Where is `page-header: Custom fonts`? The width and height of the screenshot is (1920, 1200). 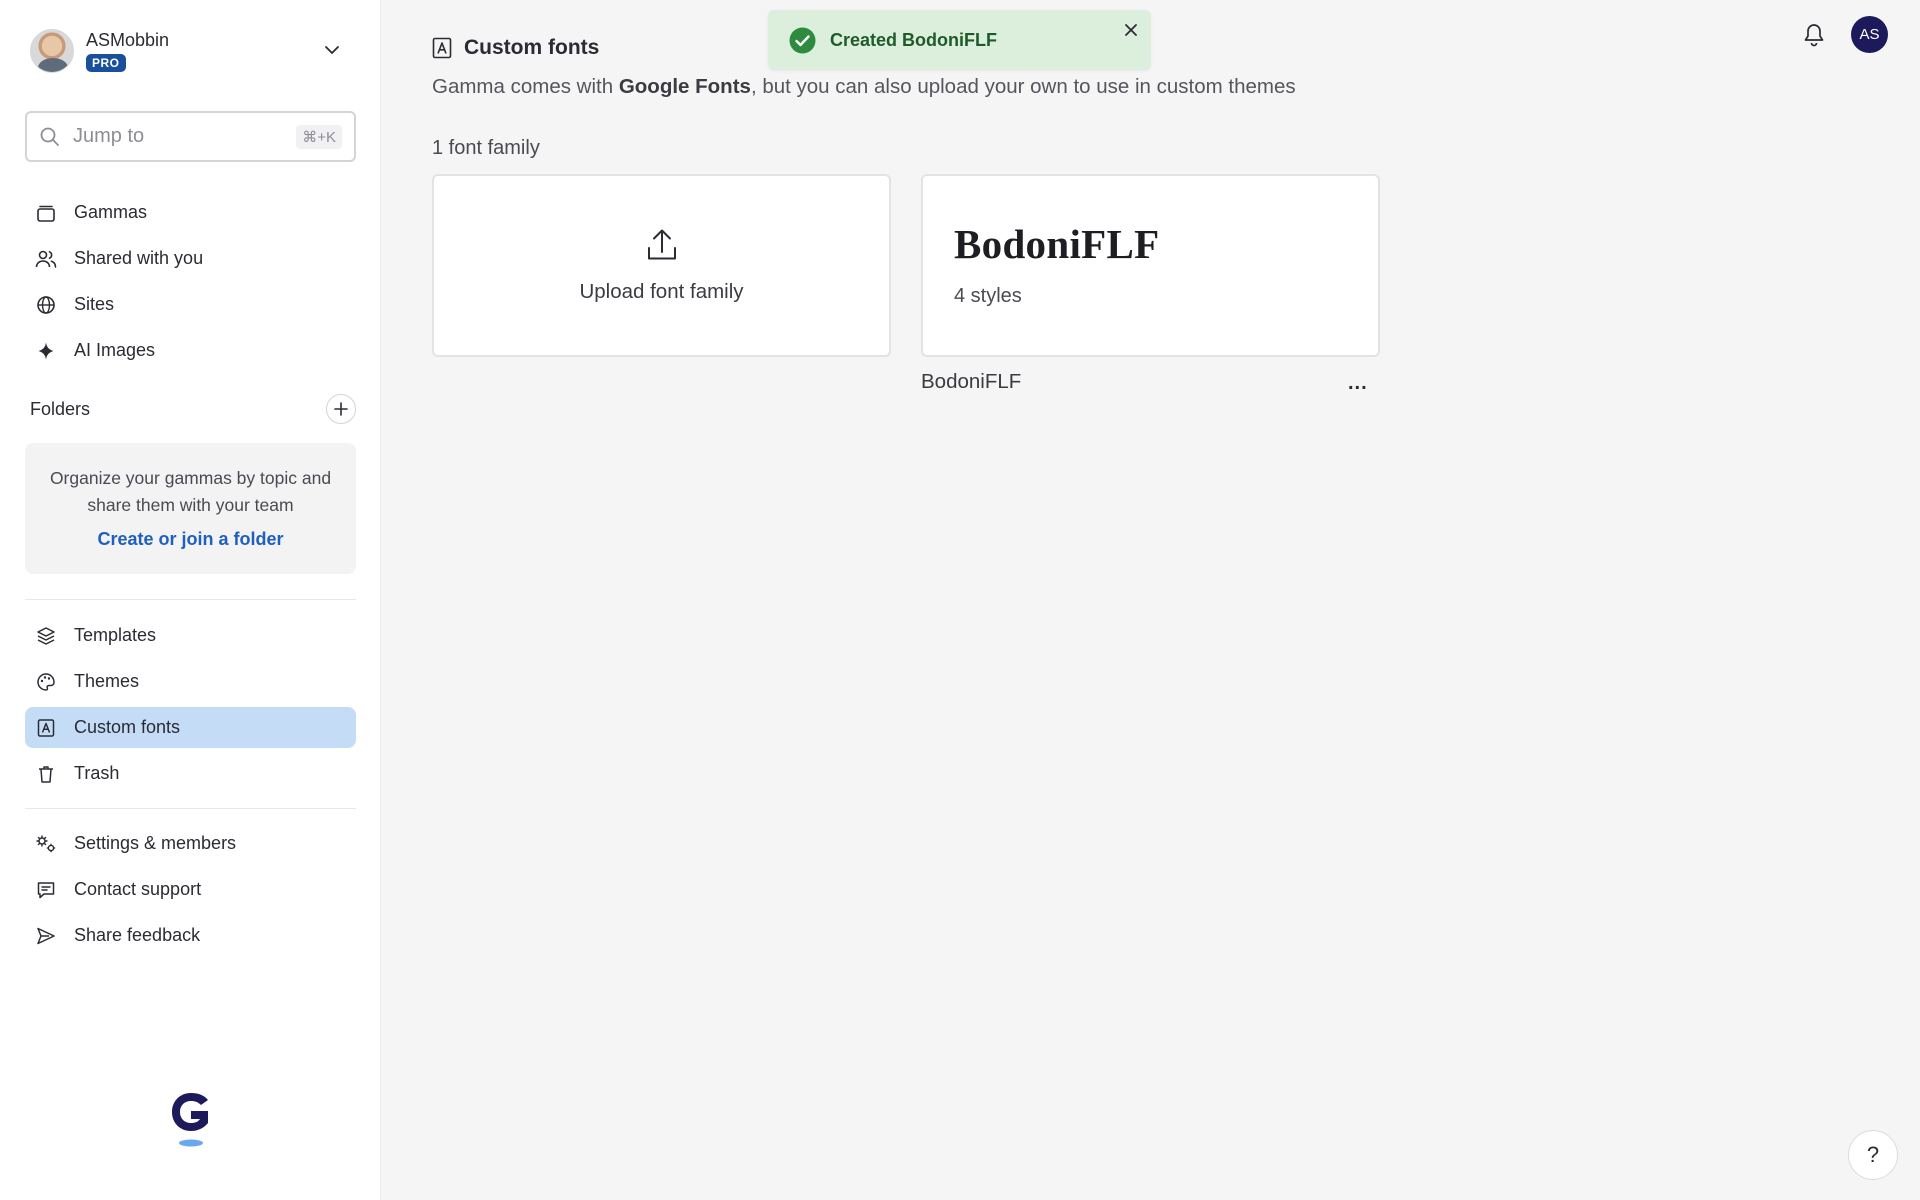 page-header: Custom fonts is located at coordinates (515, 48).